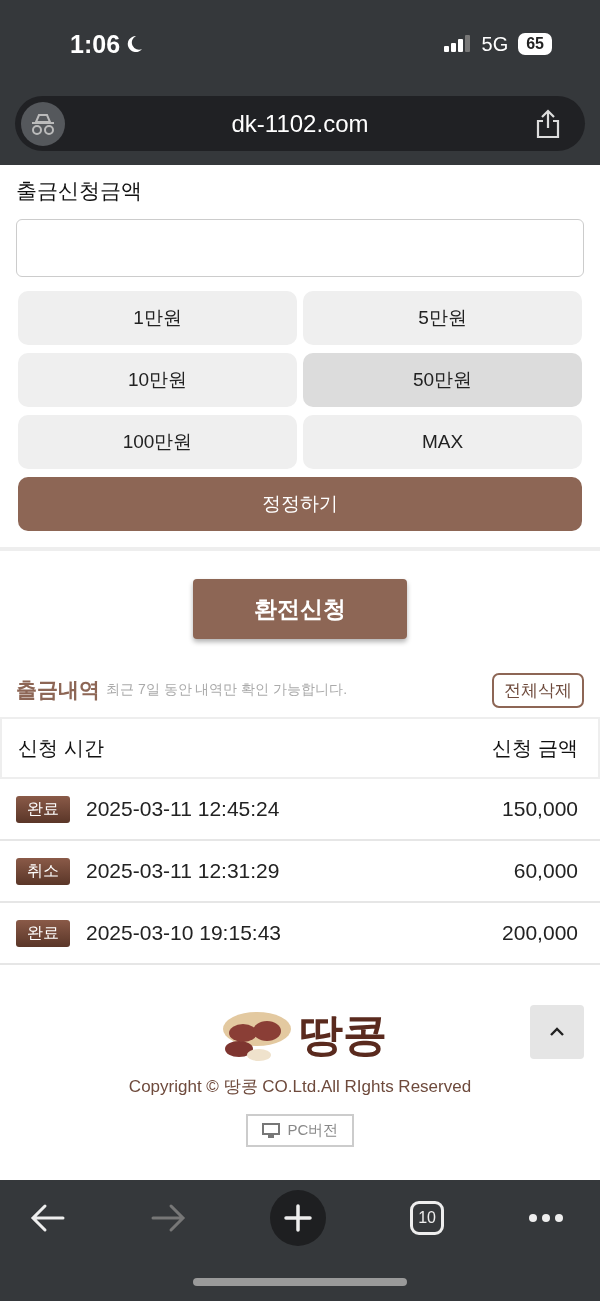  I want to click on amount-button: 1만원, so click(157, 318).